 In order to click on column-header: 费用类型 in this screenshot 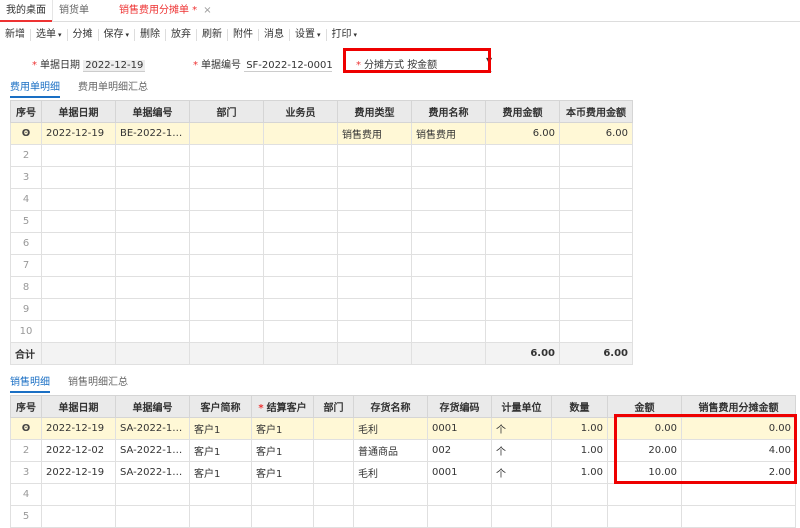, I will do `click(374, 111)`.